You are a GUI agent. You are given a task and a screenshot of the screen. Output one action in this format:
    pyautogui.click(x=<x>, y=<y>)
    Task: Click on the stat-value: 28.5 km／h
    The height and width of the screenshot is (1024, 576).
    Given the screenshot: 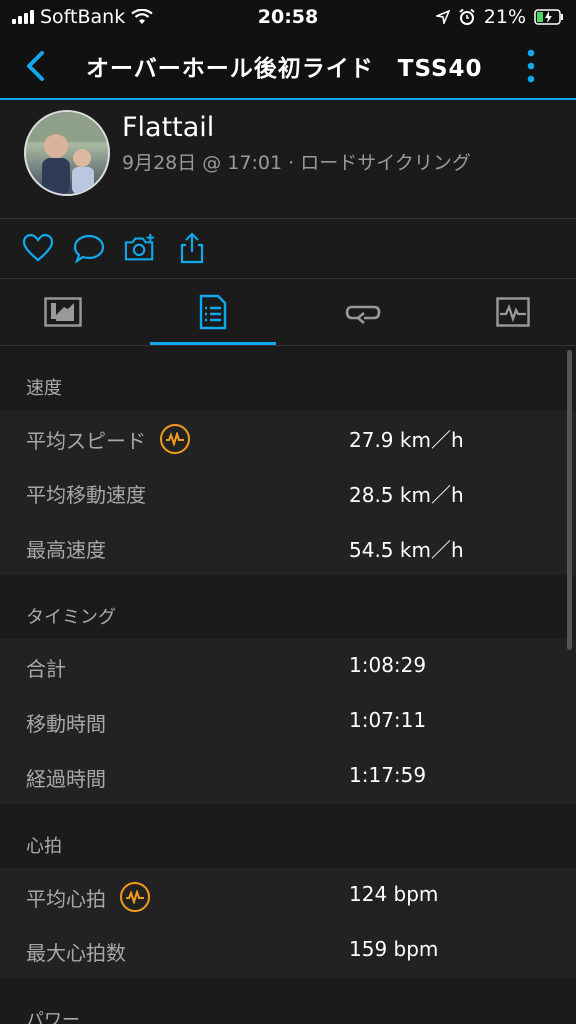 What is the action you would take?
    pyautogui.click(x=406, y=495)
    